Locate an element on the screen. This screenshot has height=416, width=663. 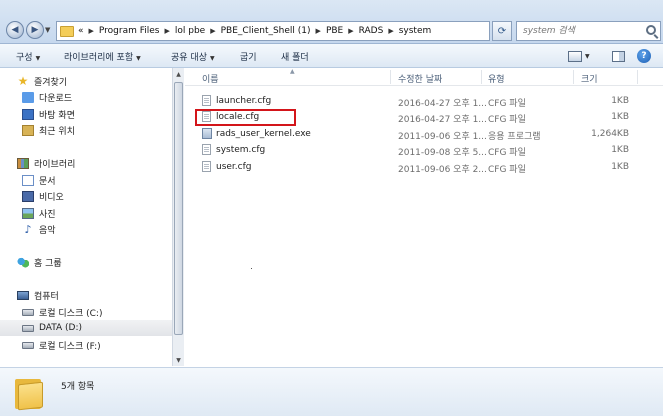
organize-label: 구성 is located at coordinates (24, 58).